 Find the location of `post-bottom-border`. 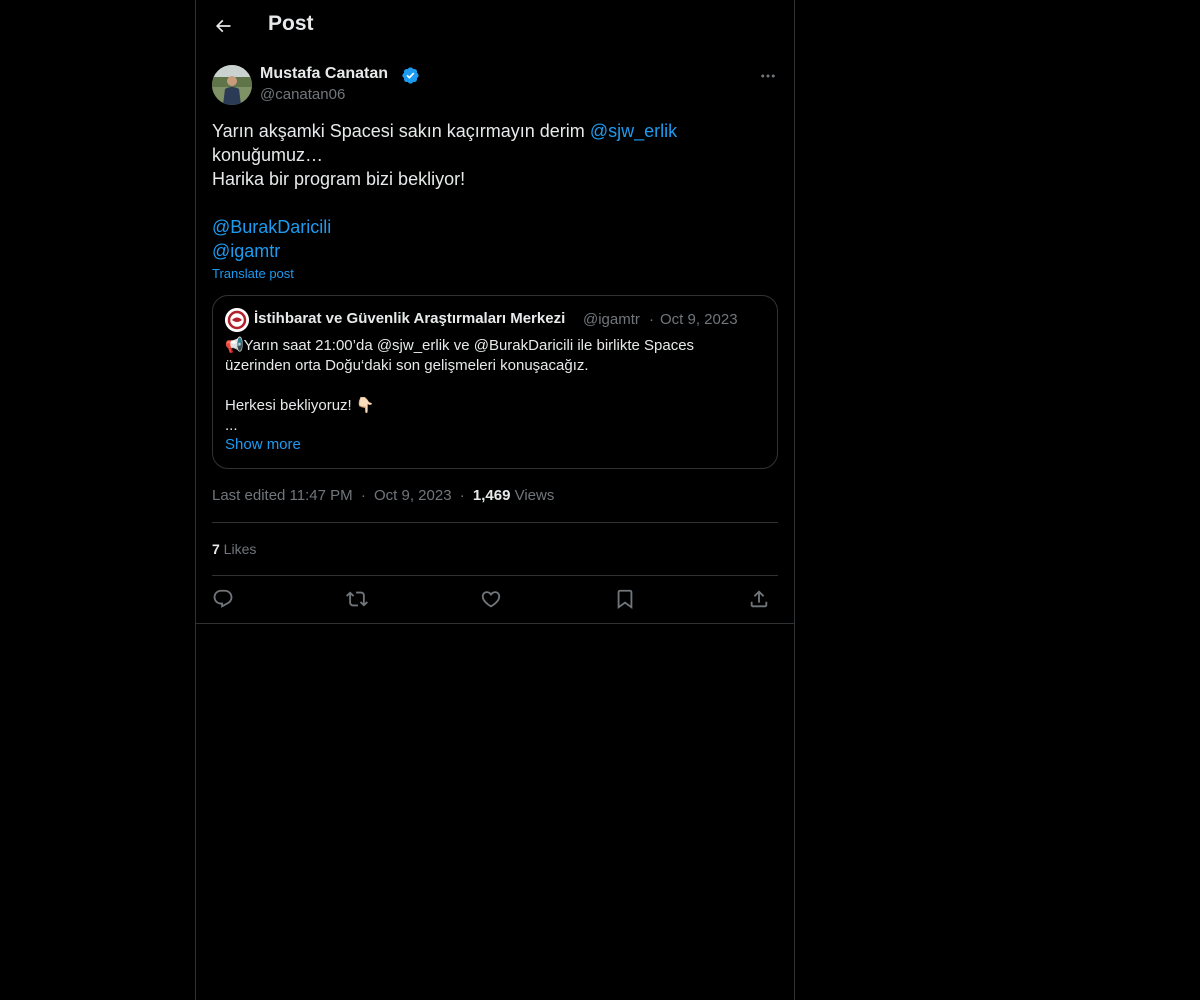

post-bottom-border is located at coordinates (495, 623).